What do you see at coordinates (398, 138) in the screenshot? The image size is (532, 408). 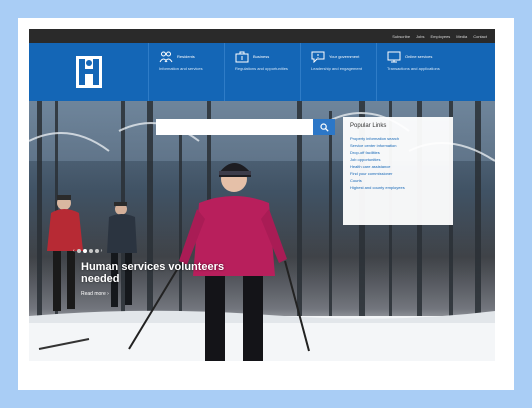 I see `popular-link: Property information search` at bounding box center [398, 138].